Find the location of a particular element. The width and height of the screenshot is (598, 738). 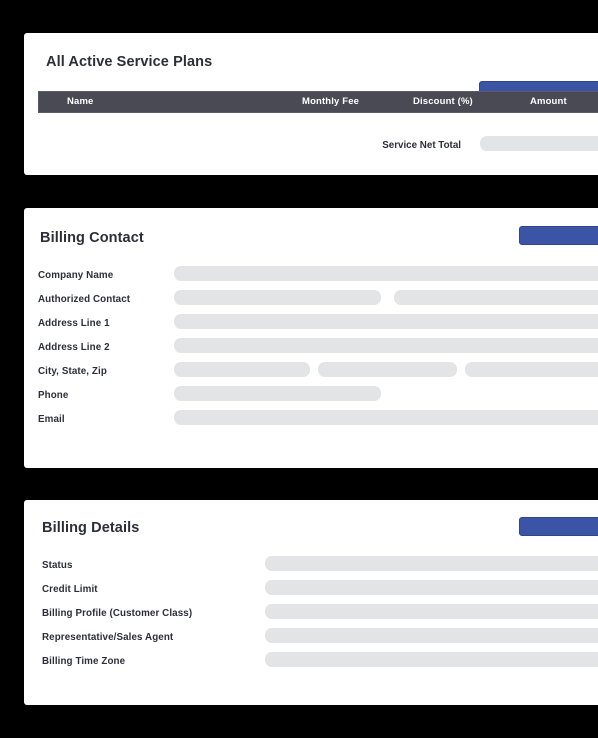

input-authorized-contact-first is located at coordinates (277, 297).